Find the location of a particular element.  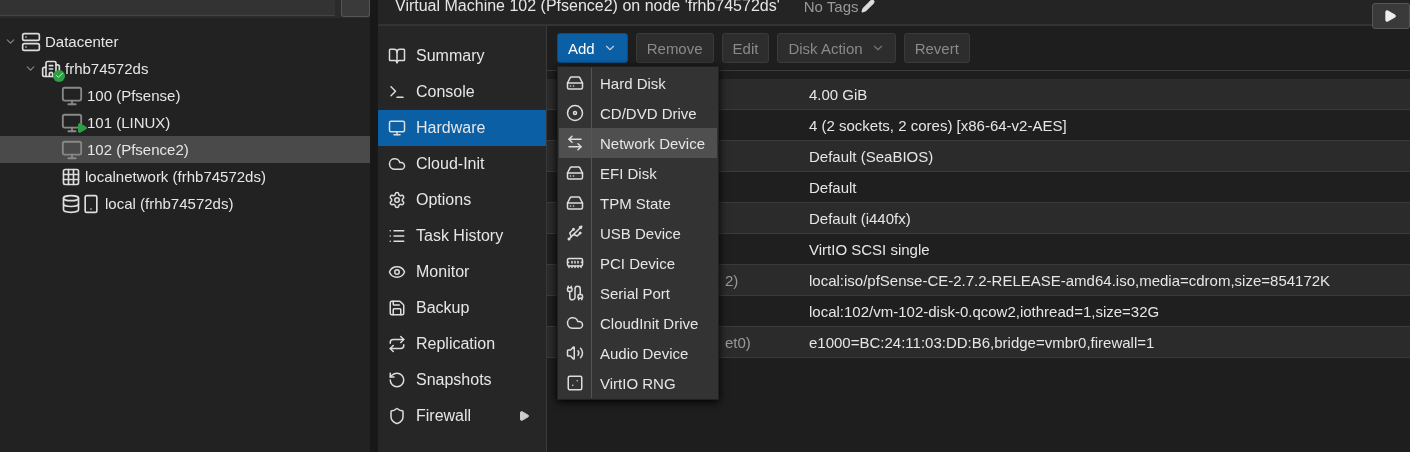

nav-item: Snapshots is located at coordinates (462, 380).